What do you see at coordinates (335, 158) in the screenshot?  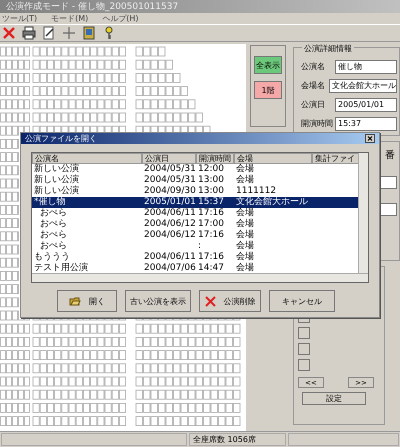 I see `column-header: 集計ファイ` at bounding box center [335, 158].